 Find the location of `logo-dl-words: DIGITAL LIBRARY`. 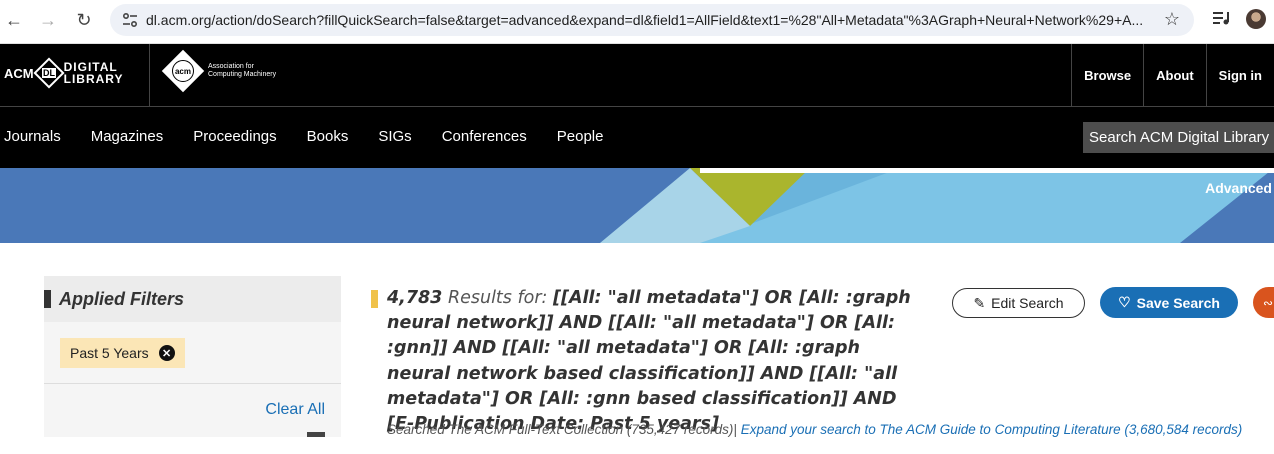

logo-dl-words: DIGITAL LIBRARY is located at coordinates (94, 73).